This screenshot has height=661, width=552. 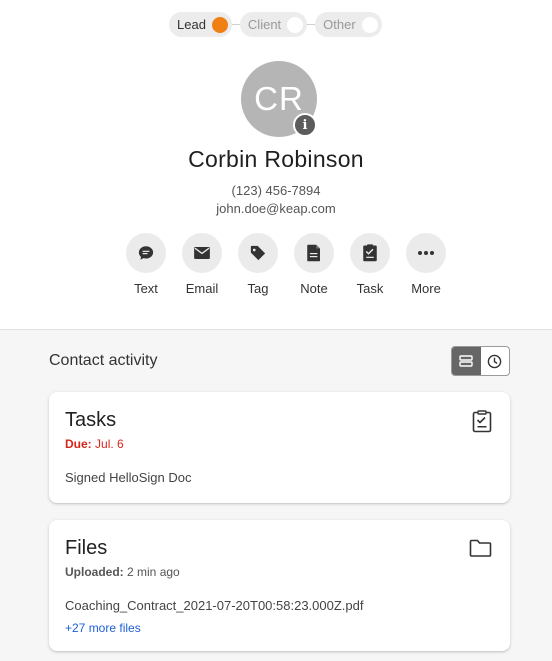 What do you see at coordinates (128, 477) in the screenshot?
I see `task-item: Signed HelloSign Doc` at bounding box center [128, 477].